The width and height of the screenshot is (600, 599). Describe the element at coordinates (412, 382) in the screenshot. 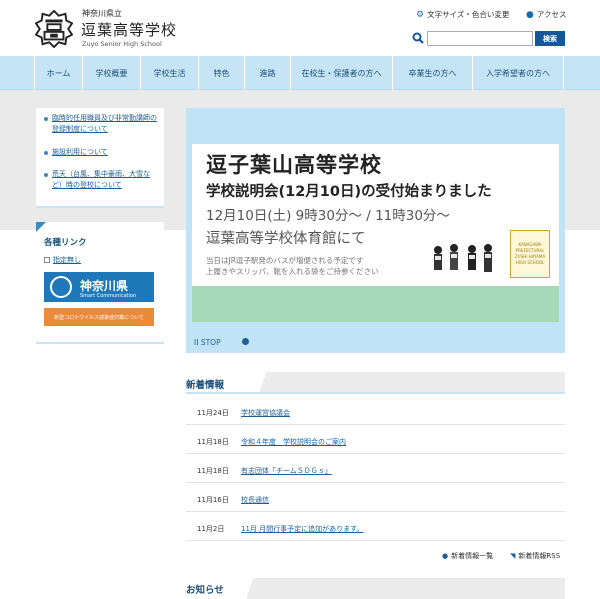

I see `news-title-bar` at that location.